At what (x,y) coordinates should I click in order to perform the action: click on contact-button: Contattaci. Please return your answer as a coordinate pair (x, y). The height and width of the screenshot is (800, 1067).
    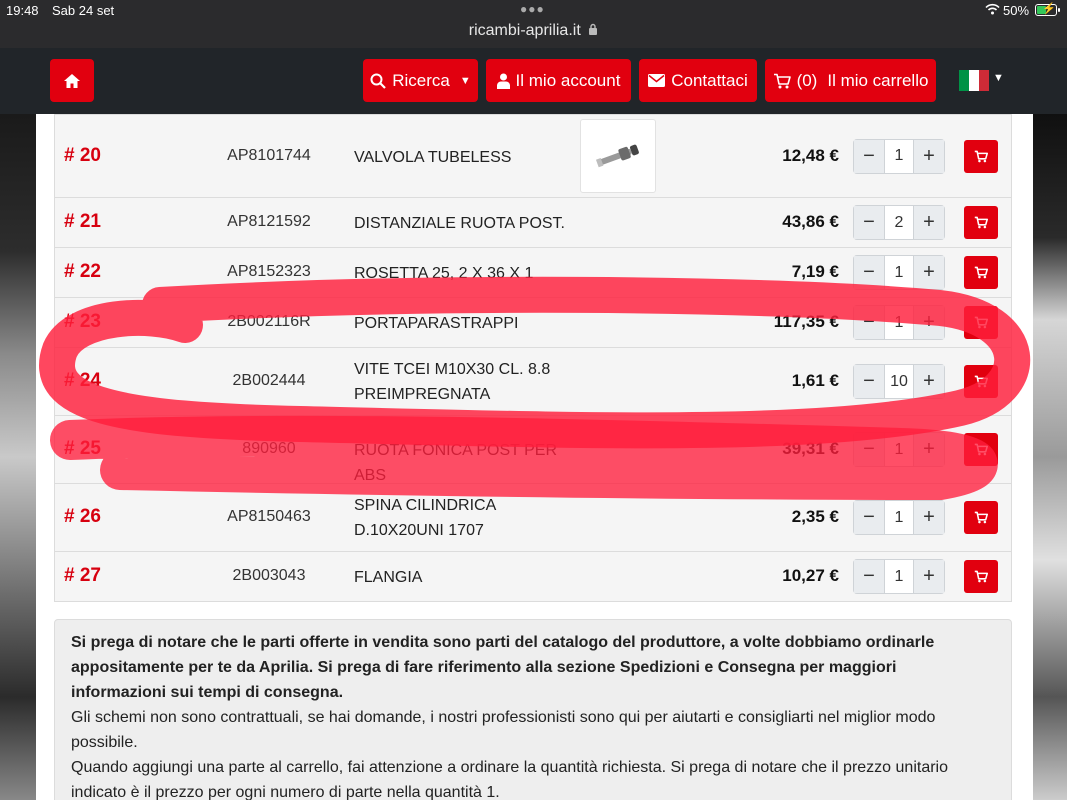
    Looking at the image, I should click on (698, 80).